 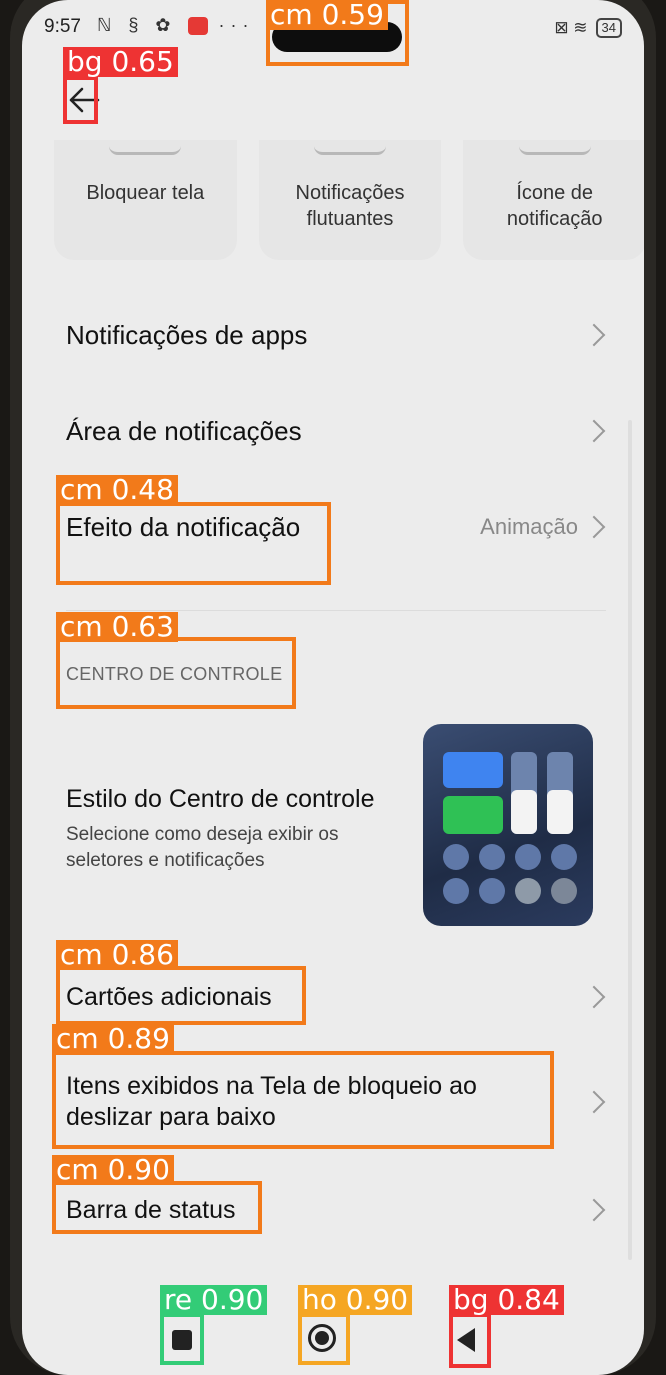 I want to click on quick-card-label: Ícone de notificação, so click(x=554, y=206).